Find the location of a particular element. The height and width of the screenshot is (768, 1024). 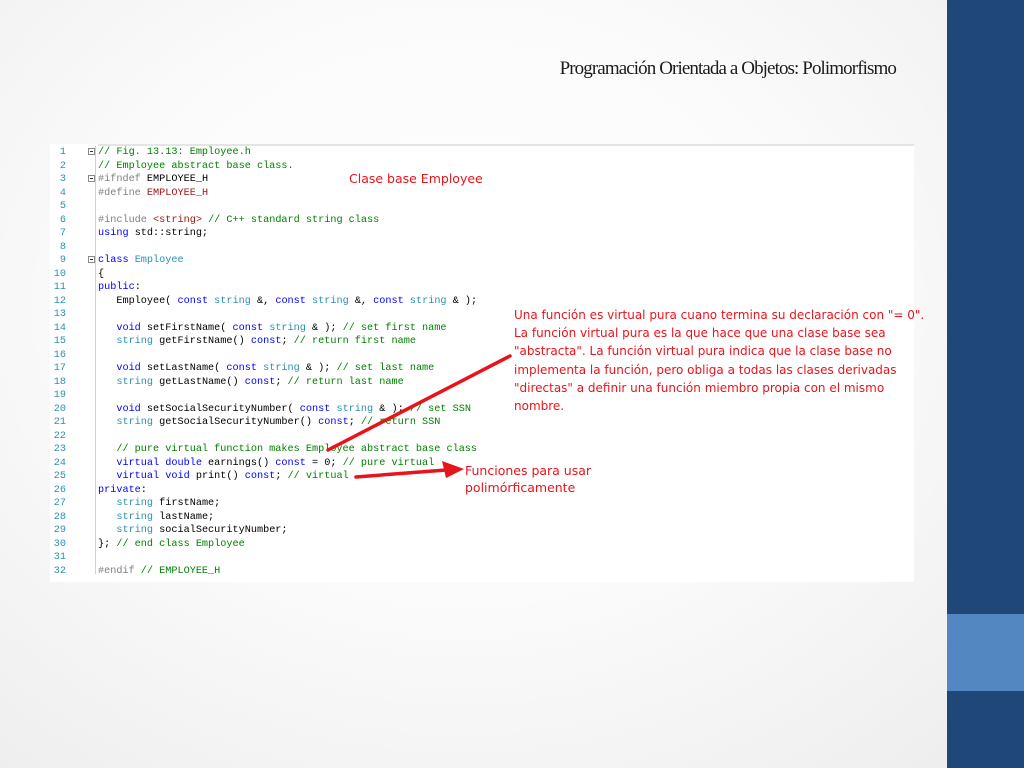

code-text: string socialSecurityNumber; is located at coordinates (193, 531).